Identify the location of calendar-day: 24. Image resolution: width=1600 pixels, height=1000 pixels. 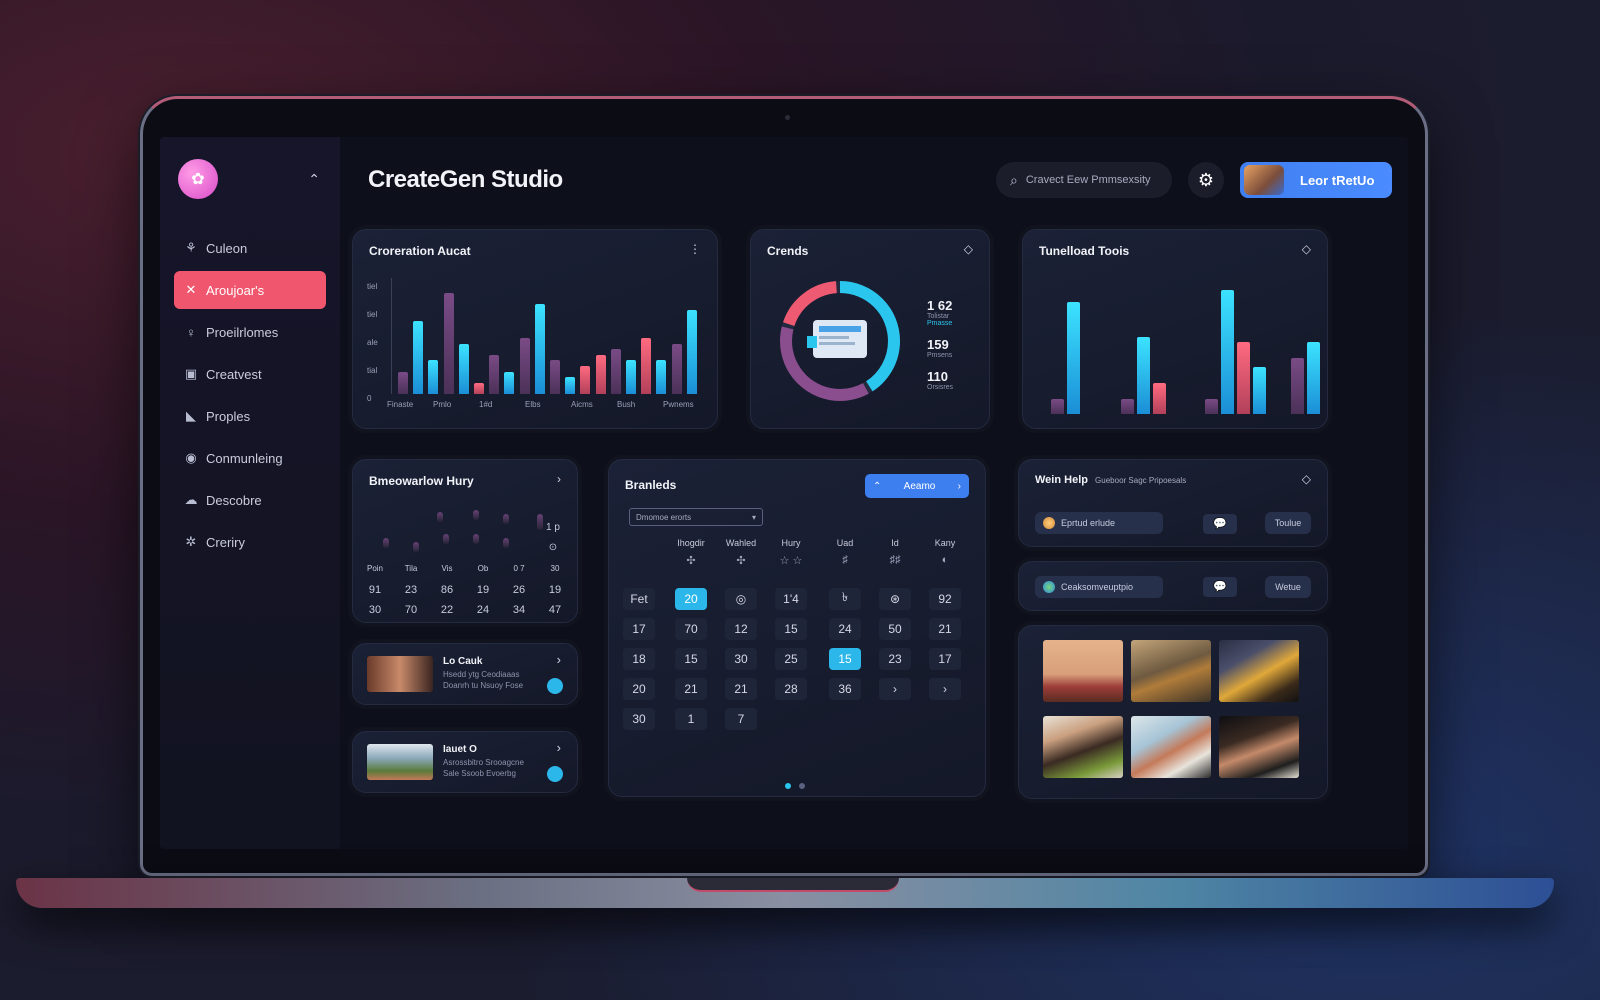
(845, 629).